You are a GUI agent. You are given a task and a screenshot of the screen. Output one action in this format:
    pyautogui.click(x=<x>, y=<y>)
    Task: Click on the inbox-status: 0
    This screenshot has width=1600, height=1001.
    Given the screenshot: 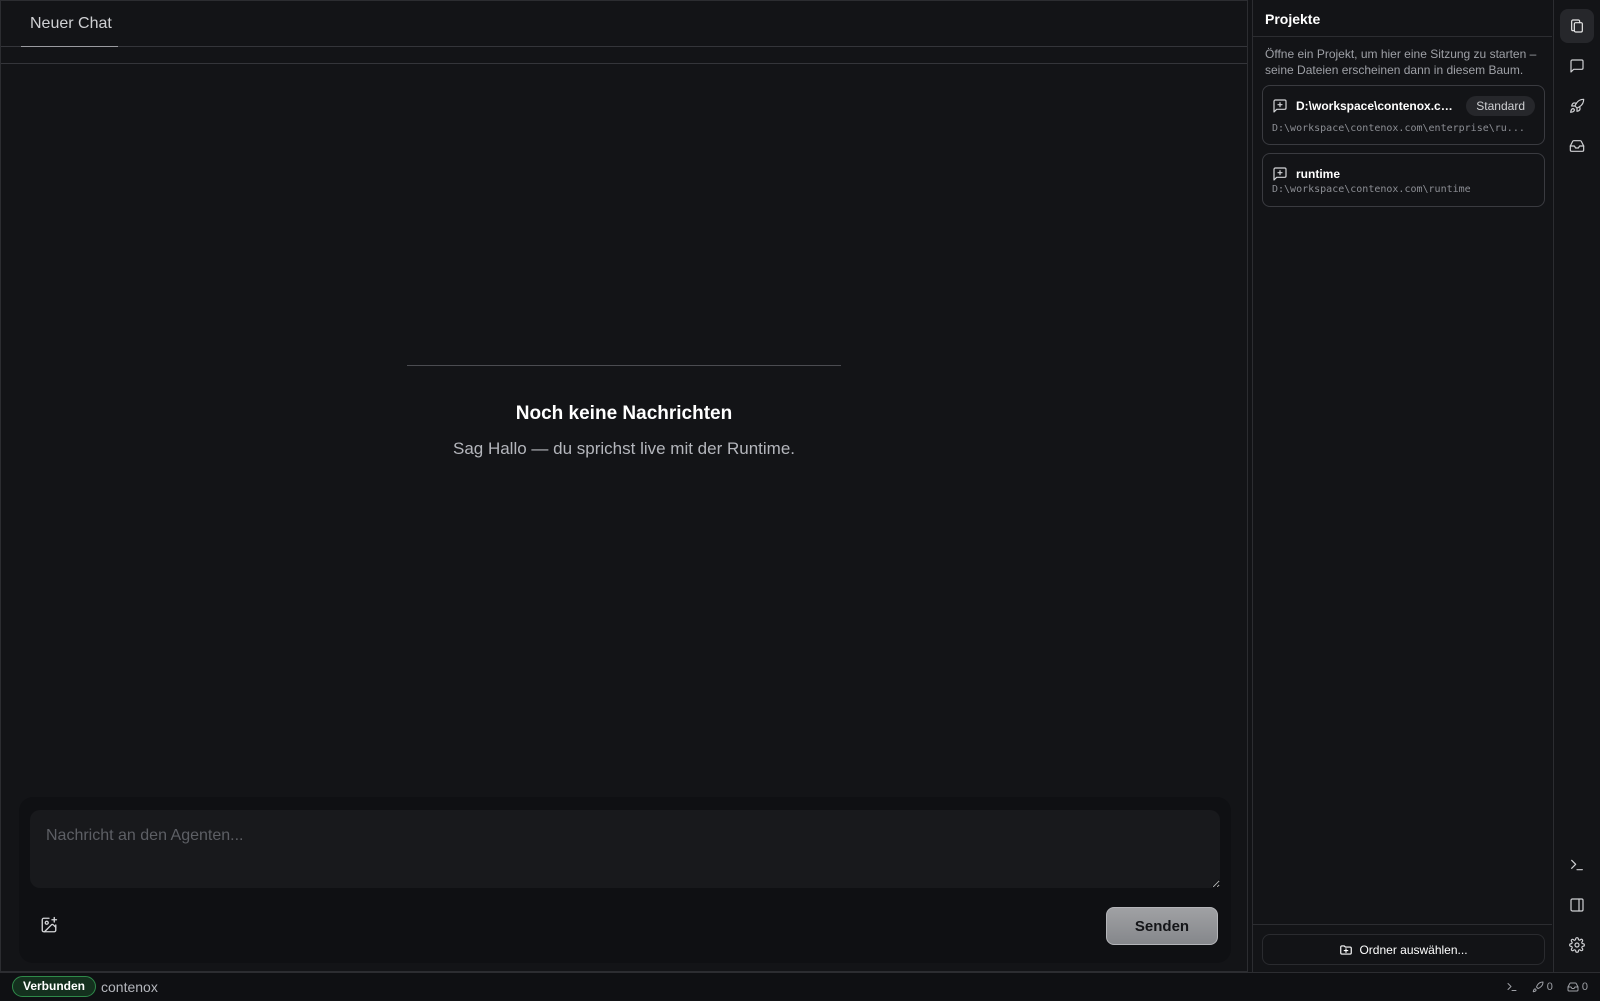 What is the action you would take?
    pyautogui.click(x=1577, y=987)
    